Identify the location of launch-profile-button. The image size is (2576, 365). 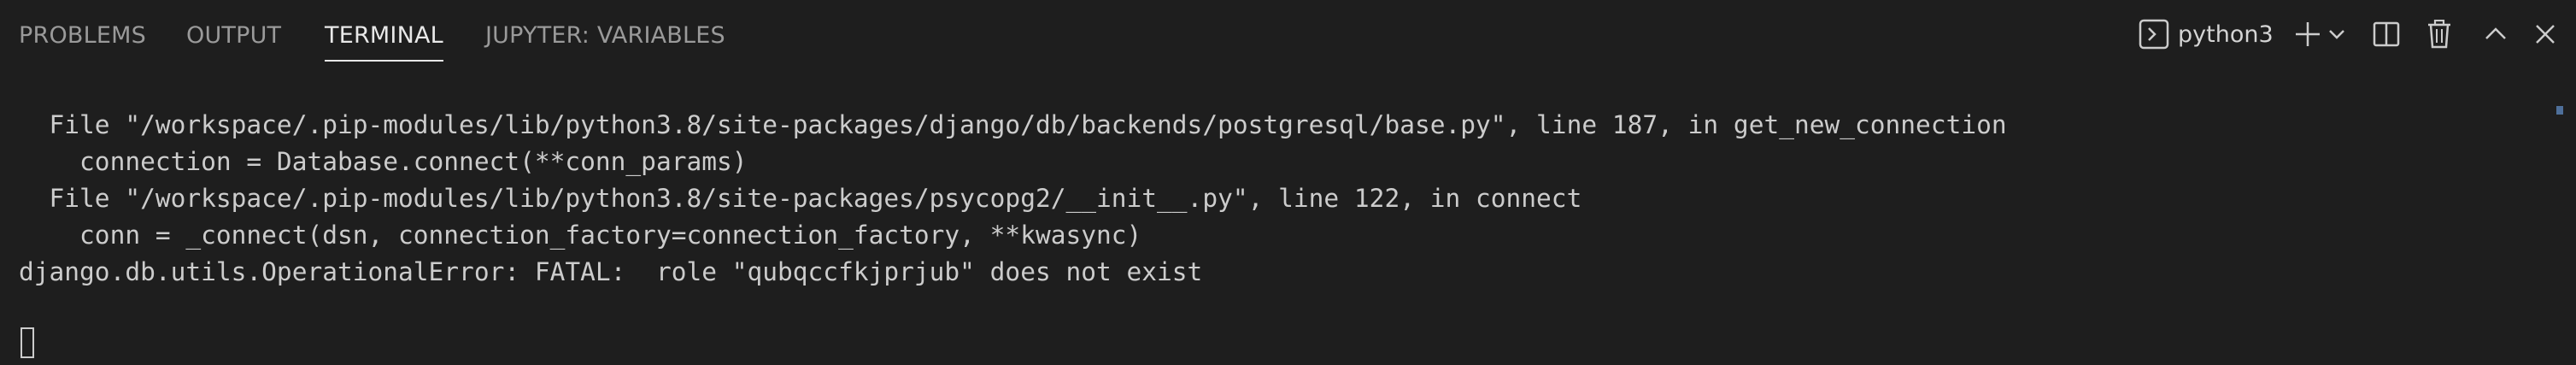
(2337, 34).